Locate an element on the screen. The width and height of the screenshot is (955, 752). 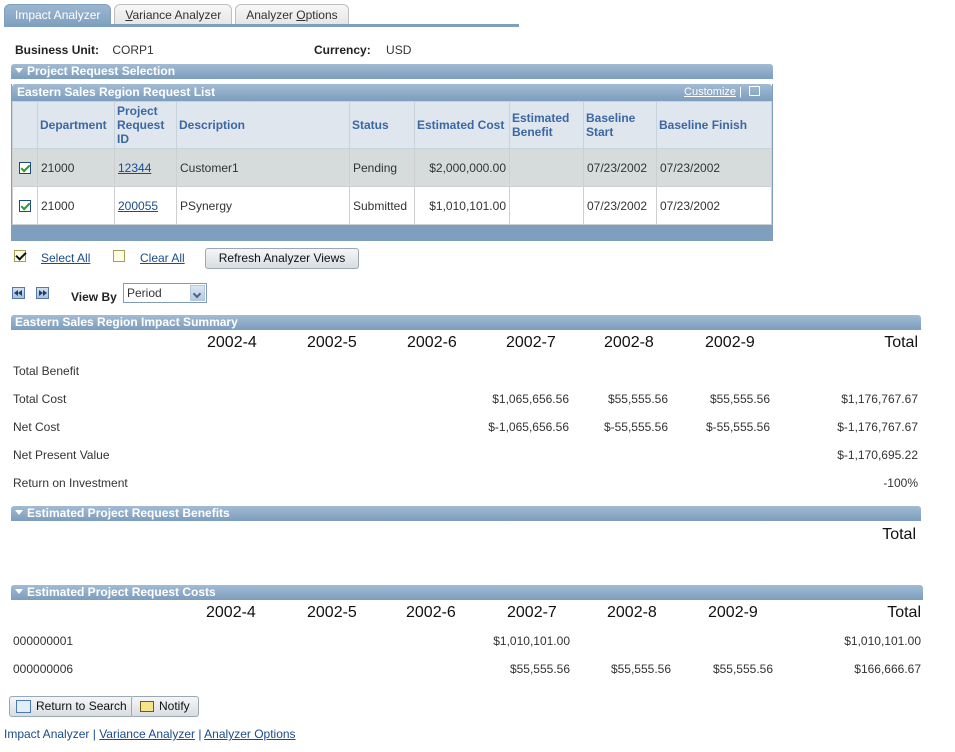
tab-underline is located at coordinates (261, 25).